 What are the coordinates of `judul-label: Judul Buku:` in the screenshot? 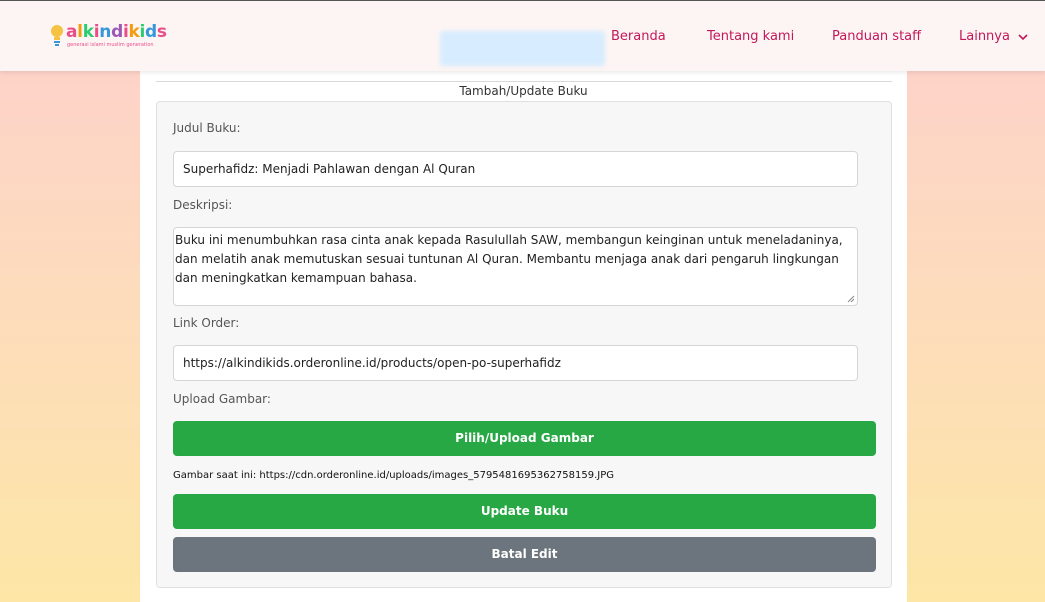 It's located at (207, 128).